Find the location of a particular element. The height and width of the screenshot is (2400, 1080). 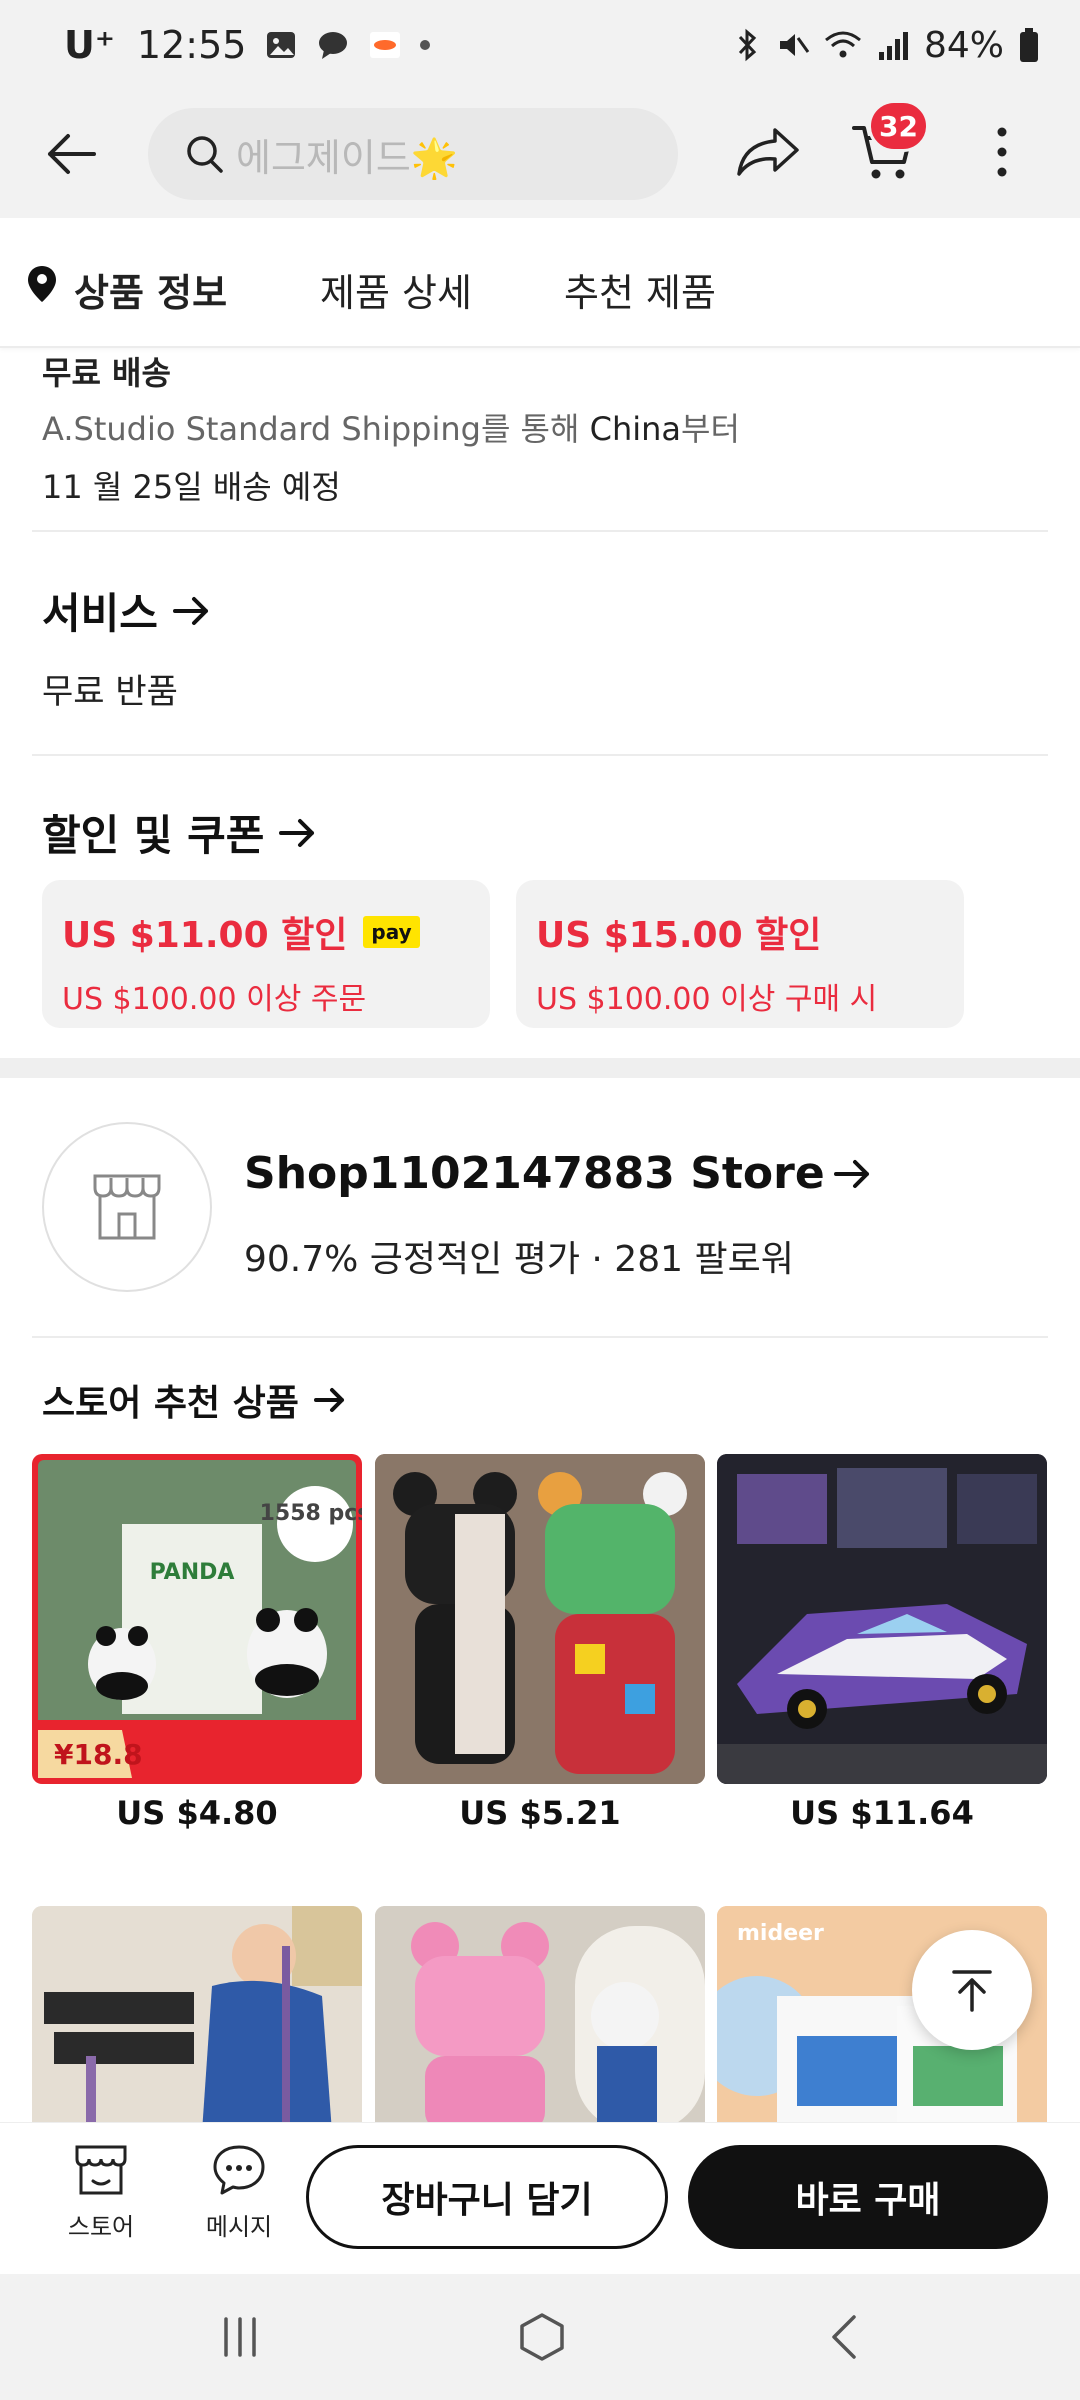

search-placeholder: 에그제이드🌟 is located at coordinates (347, 157).